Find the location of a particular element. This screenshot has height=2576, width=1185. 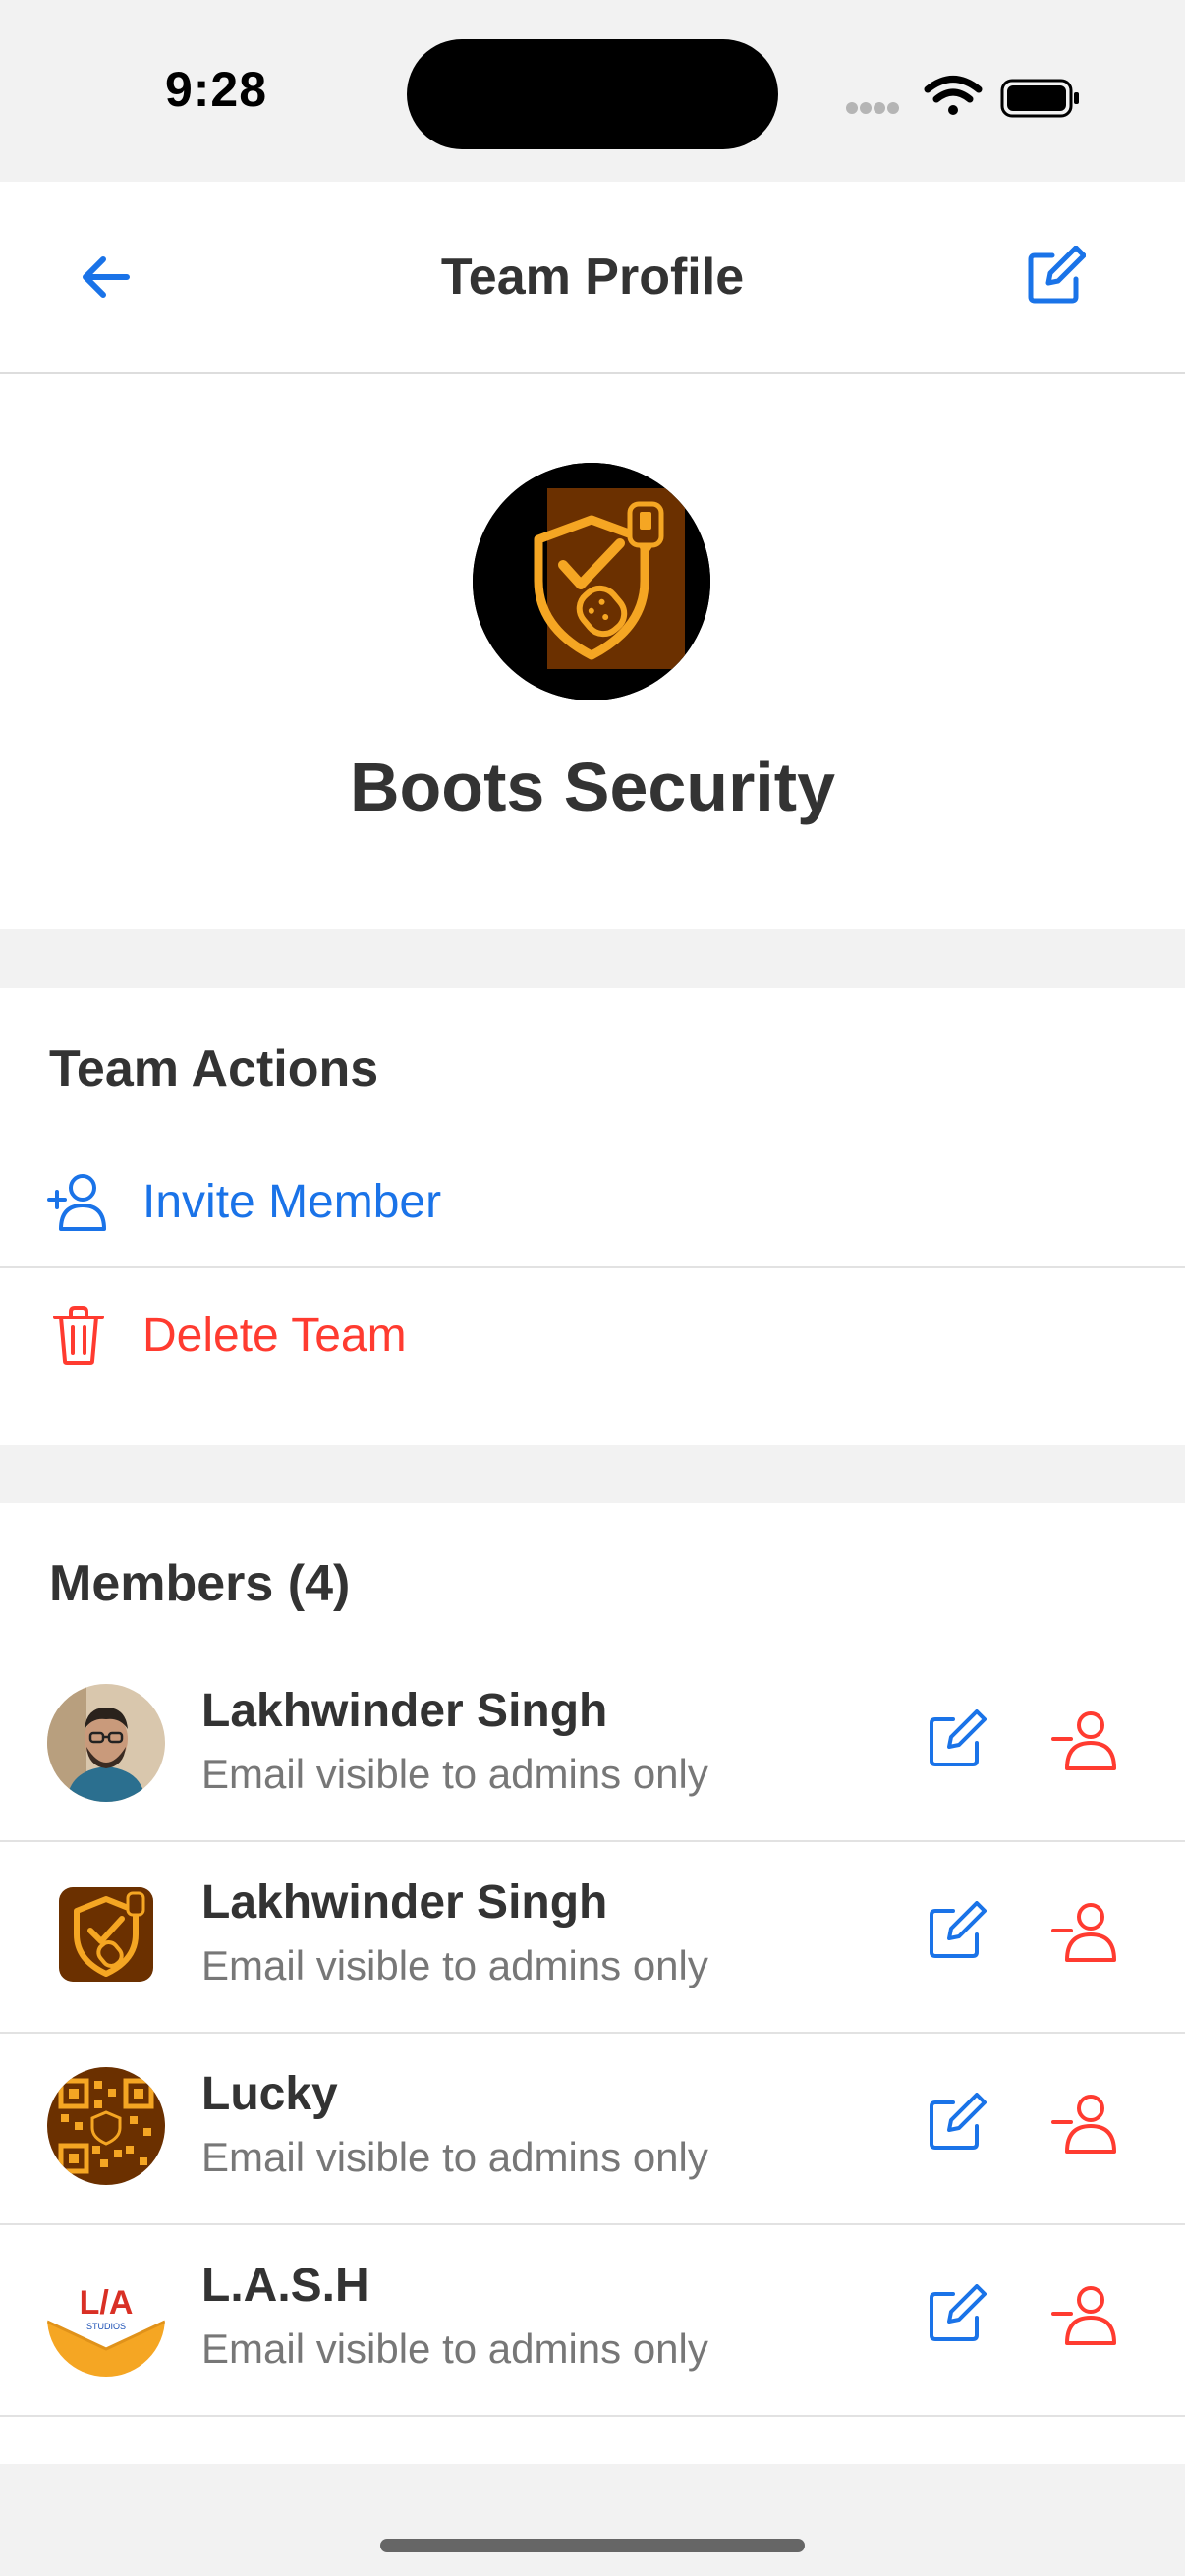

team-name: Boots Security is located at coordinates (592, 787).